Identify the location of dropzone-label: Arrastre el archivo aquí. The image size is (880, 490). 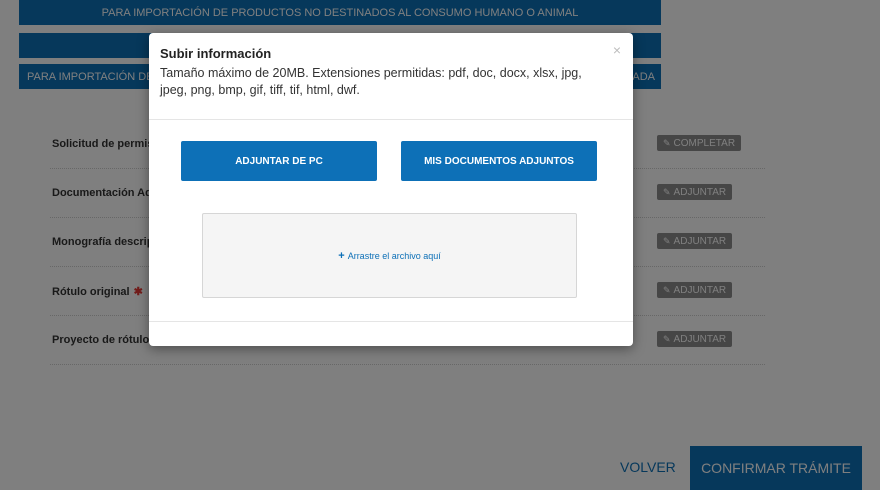
(394, 255).